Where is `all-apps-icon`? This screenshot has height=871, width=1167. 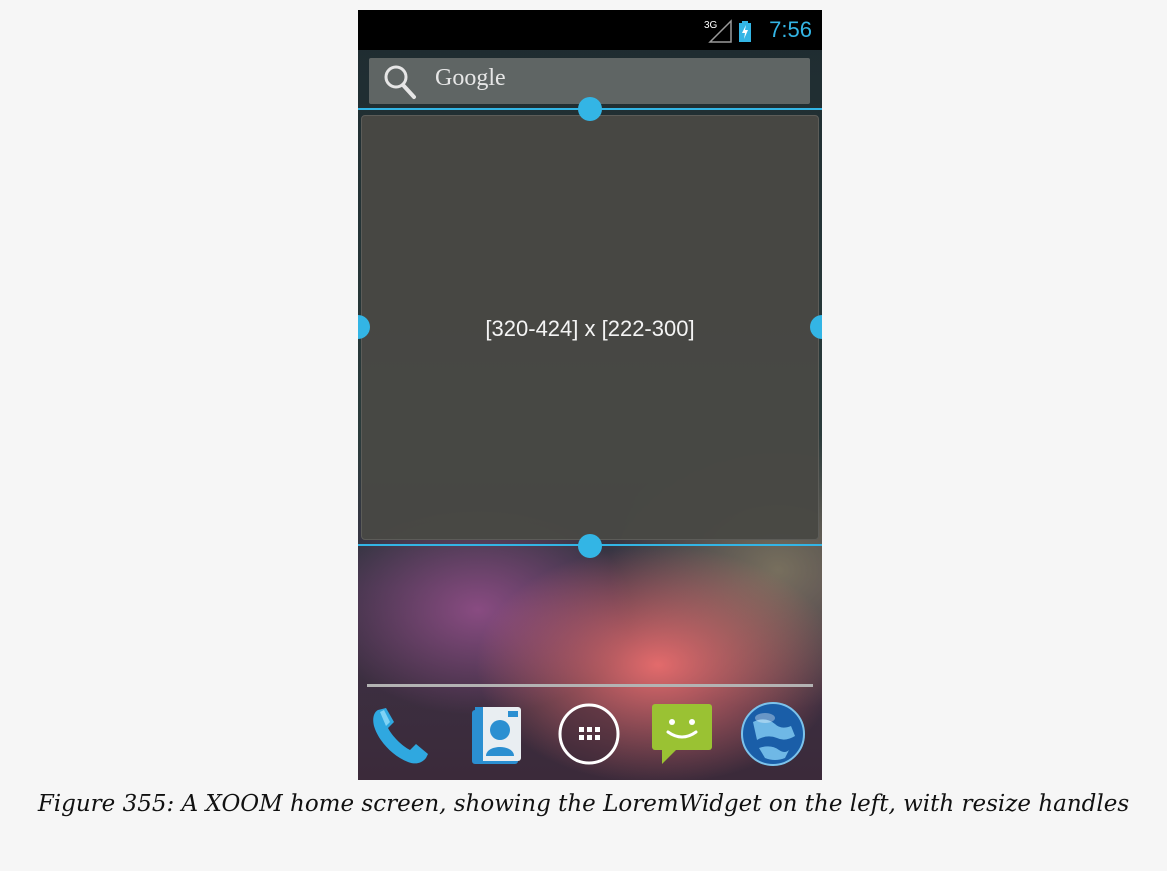
all-apps-icon is located at coordinates (589, 734).